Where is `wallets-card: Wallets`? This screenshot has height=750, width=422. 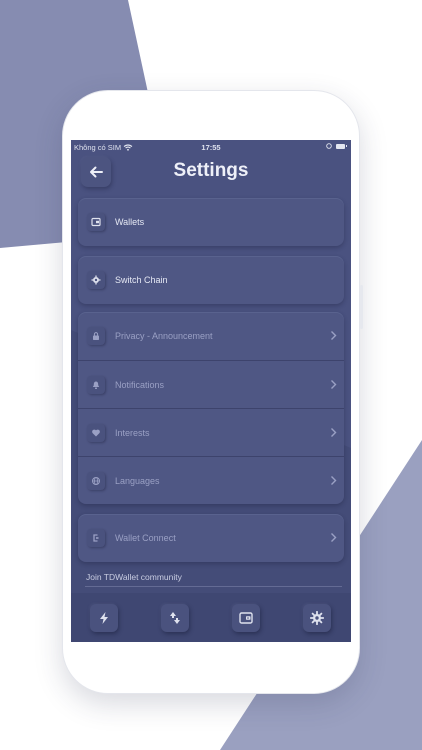 wallets-card: Wallets is located at coordinates (211, 222).